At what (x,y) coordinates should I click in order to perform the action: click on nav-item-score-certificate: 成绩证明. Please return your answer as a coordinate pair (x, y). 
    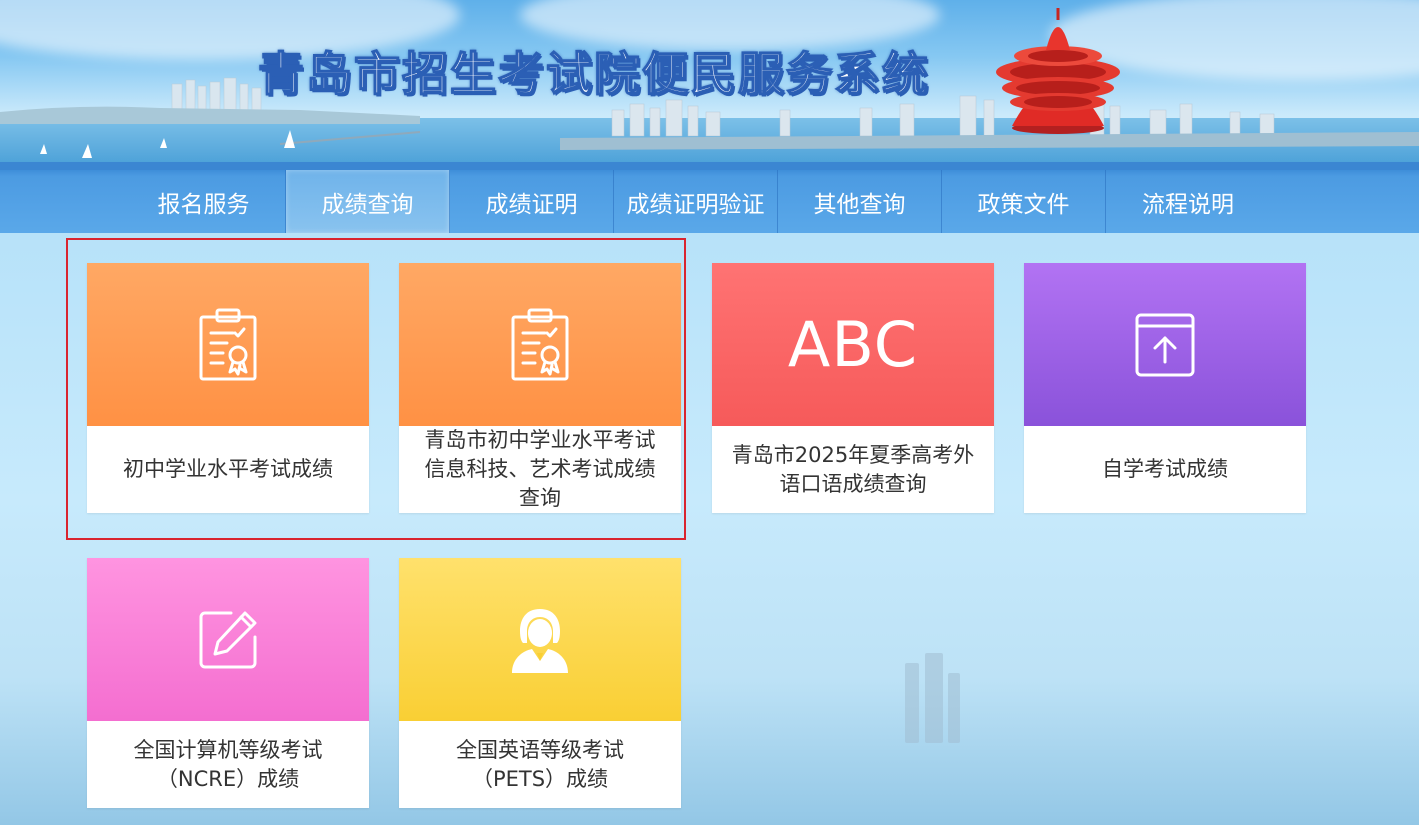
    Looking at the image, I should click on (532, 201).